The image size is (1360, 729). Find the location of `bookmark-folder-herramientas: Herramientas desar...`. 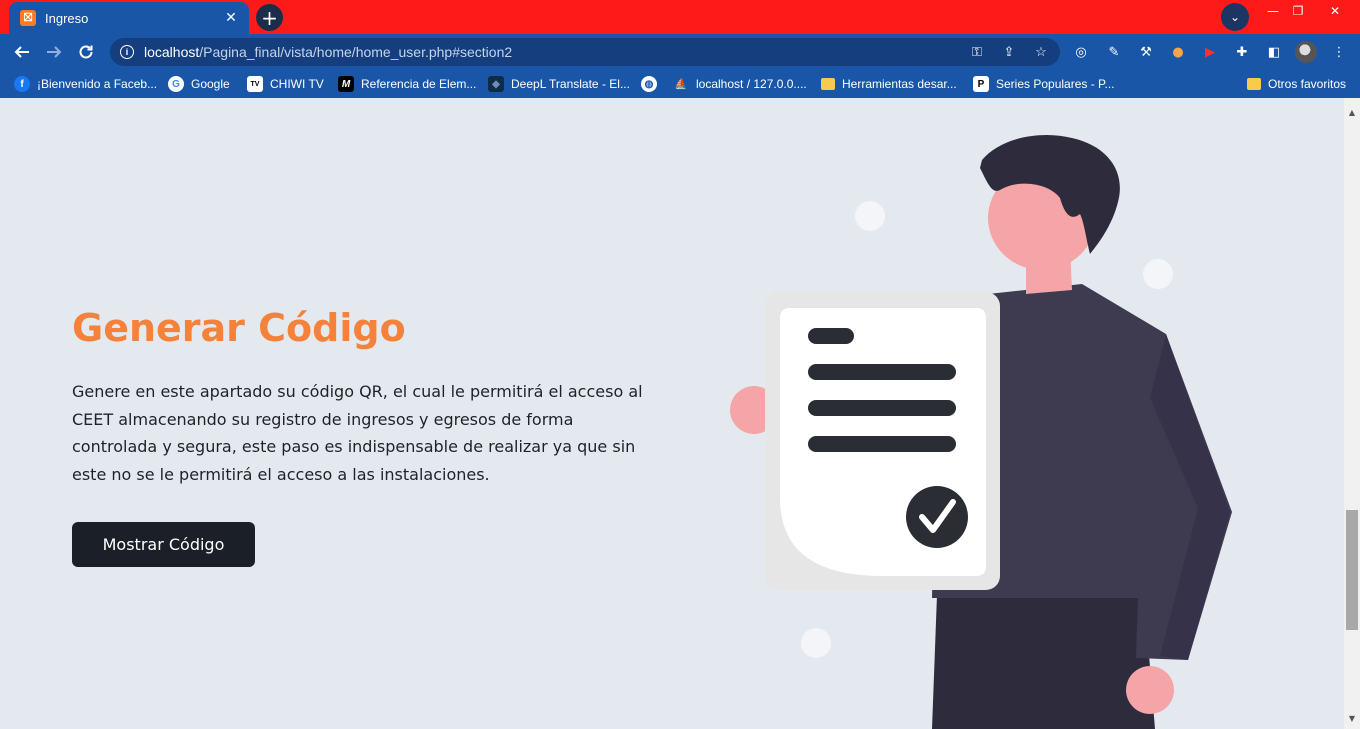

bookmark-folder-herramientas: Herramientas desar... is located at coordinates (889, 84).